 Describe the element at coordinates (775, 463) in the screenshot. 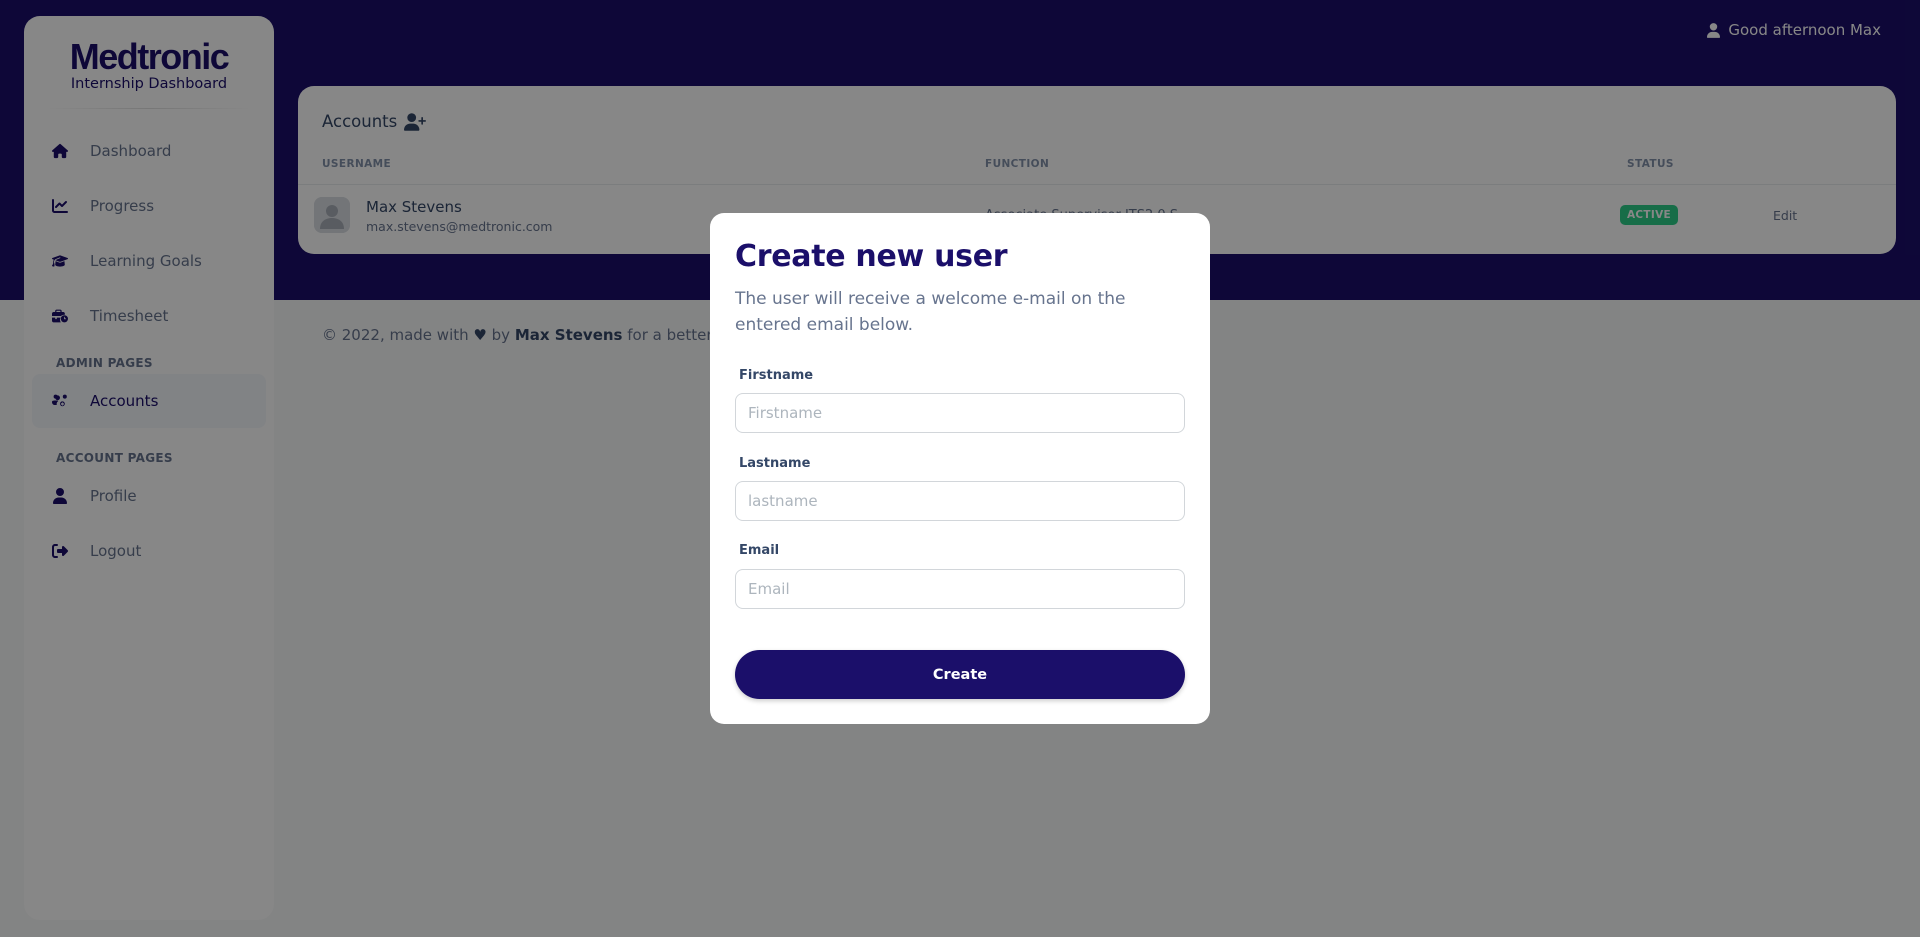

I see `lastname-label: Lastname` at that location.